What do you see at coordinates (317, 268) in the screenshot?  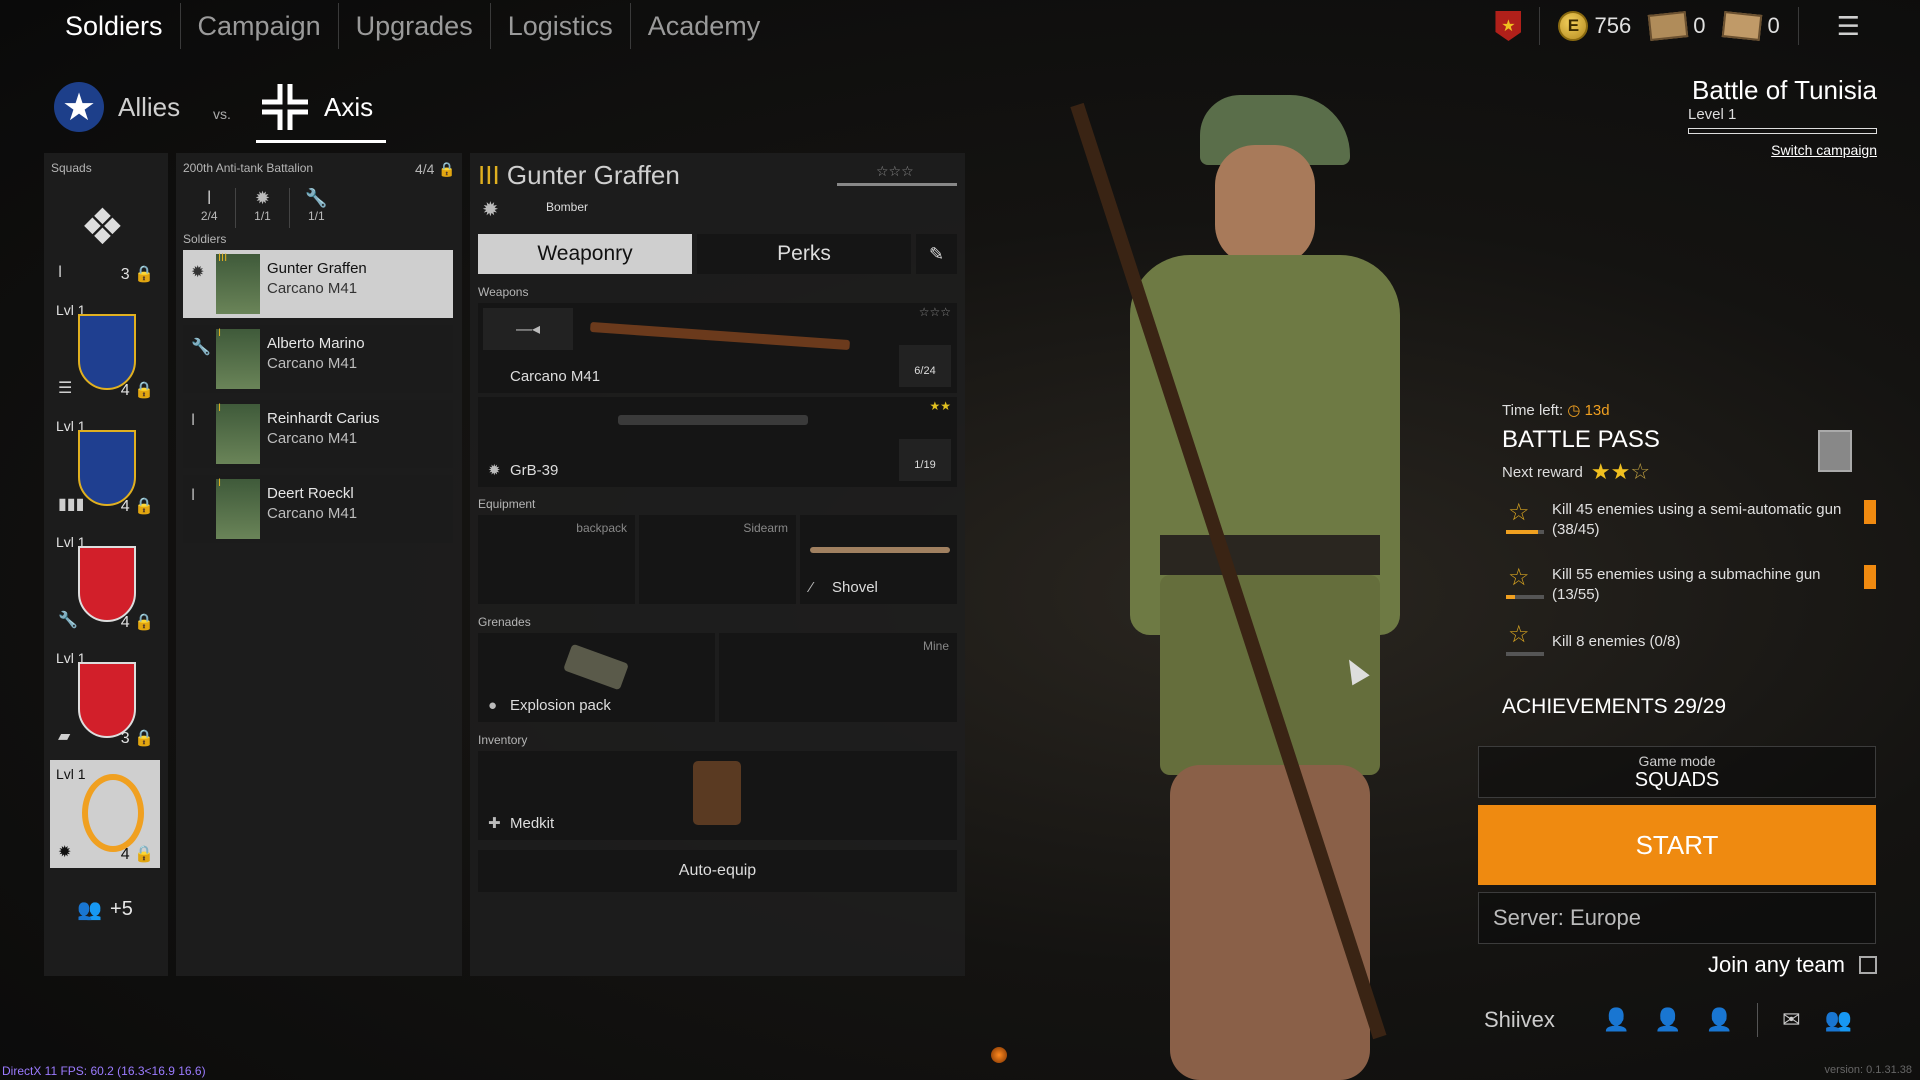 I see `soldier-name: Gunter Graffen` at bounding box center [317, 268].